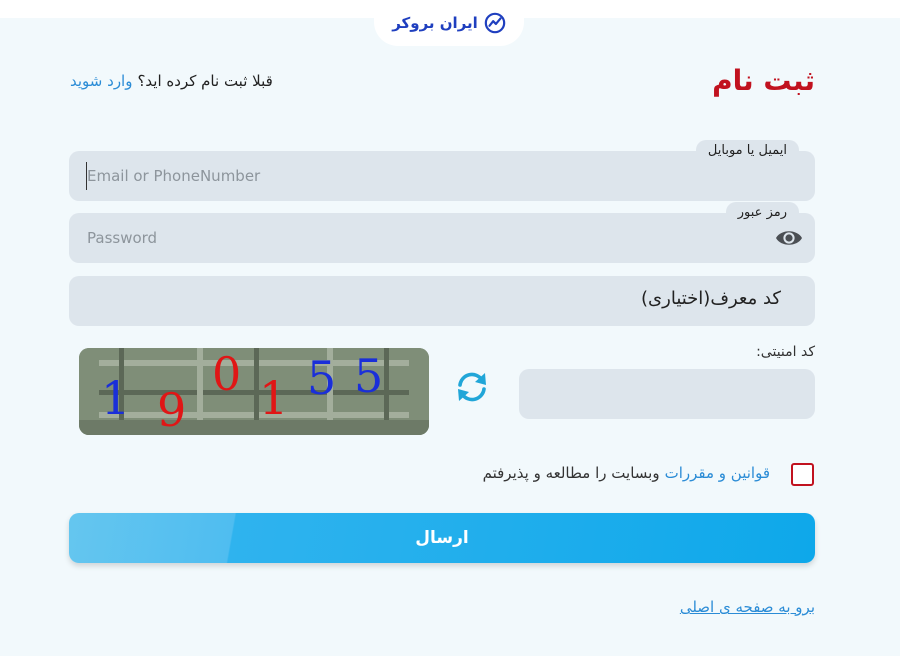  I want to click on chart-trend-icon, so click(495, 23).